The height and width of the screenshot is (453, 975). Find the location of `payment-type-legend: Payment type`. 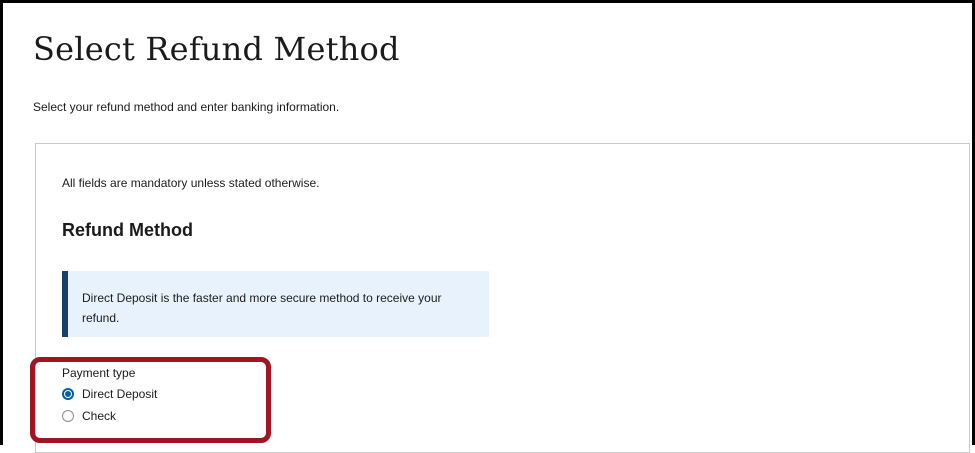

payment-type-legend: Payment type is located at coordinates (99, 373).